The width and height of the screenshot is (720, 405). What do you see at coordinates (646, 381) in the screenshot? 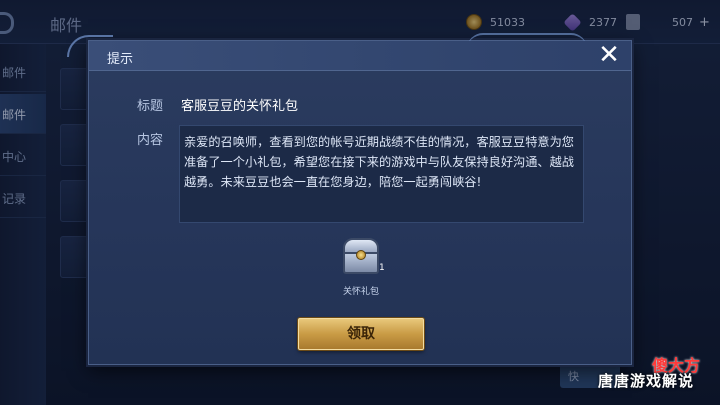
I see `watermark-text: 唐唐游戏解说` at bounding box center [646, 381].